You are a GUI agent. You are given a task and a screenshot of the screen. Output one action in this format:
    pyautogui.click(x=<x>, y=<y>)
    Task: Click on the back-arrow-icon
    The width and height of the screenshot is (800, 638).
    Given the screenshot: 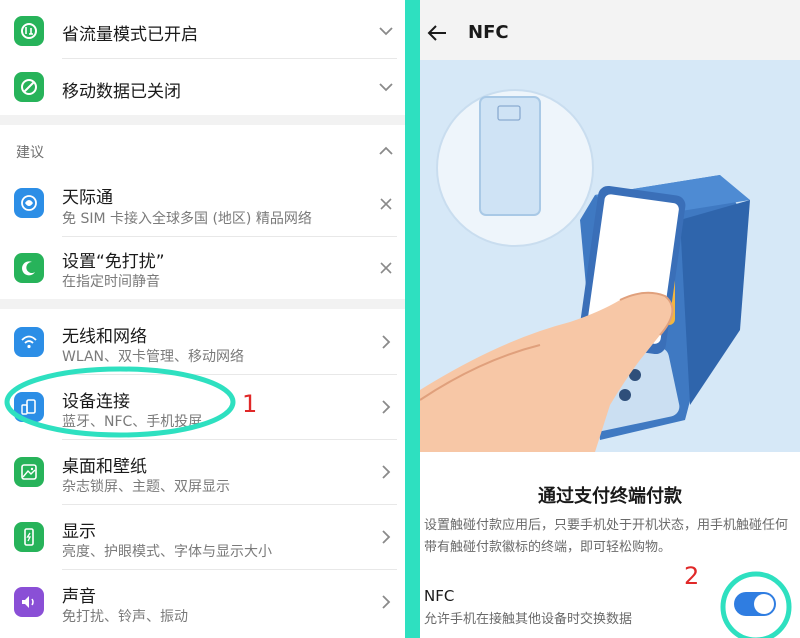 What is the action you would take?
    pyautogui.click(x=437, y=33)
    